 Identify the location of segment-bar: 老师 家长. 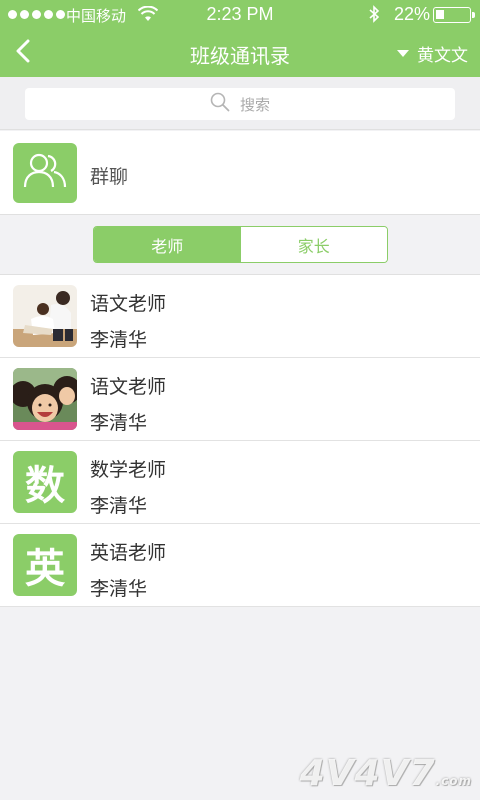
(240, 245).